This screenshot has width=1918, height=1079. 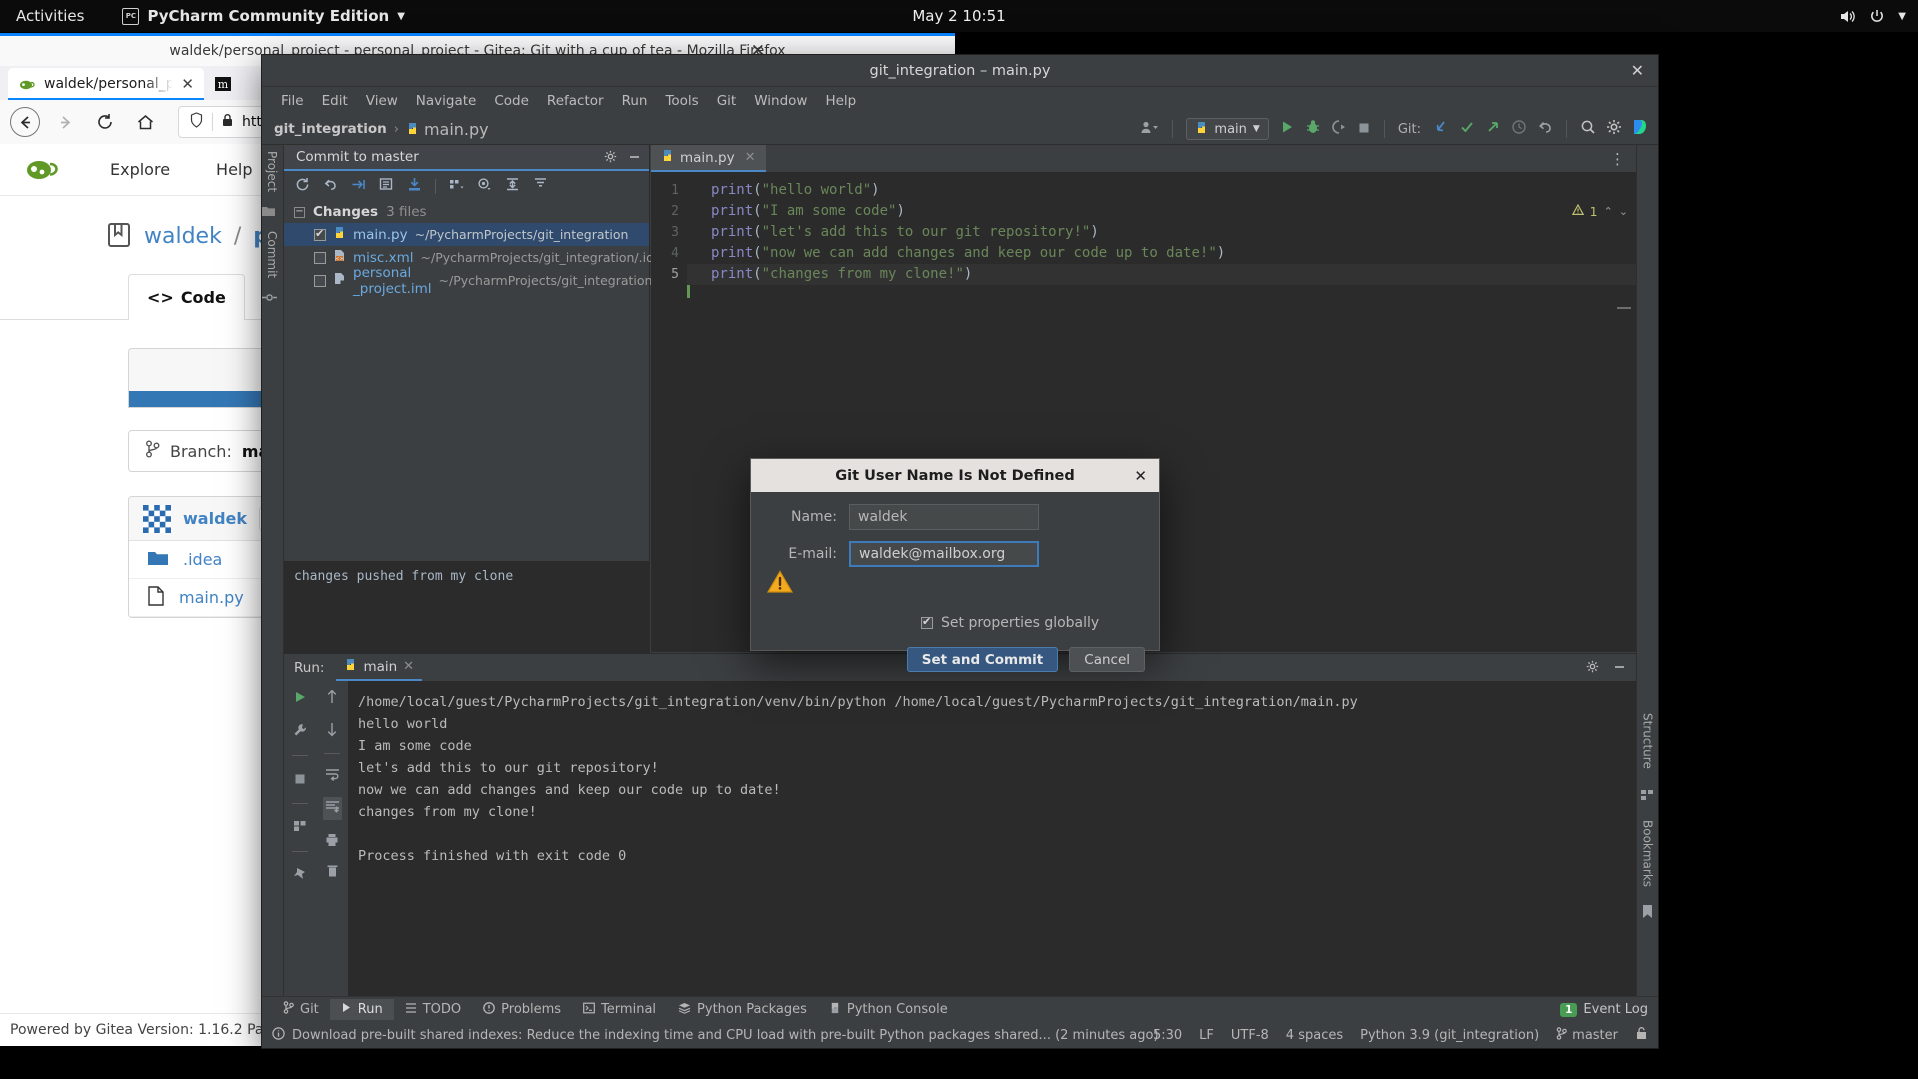 What do you see at coordinates (1637, 70) in the screenshot?
I see `pycharm-close-button: ✕` at bounding box center [1637, 70].